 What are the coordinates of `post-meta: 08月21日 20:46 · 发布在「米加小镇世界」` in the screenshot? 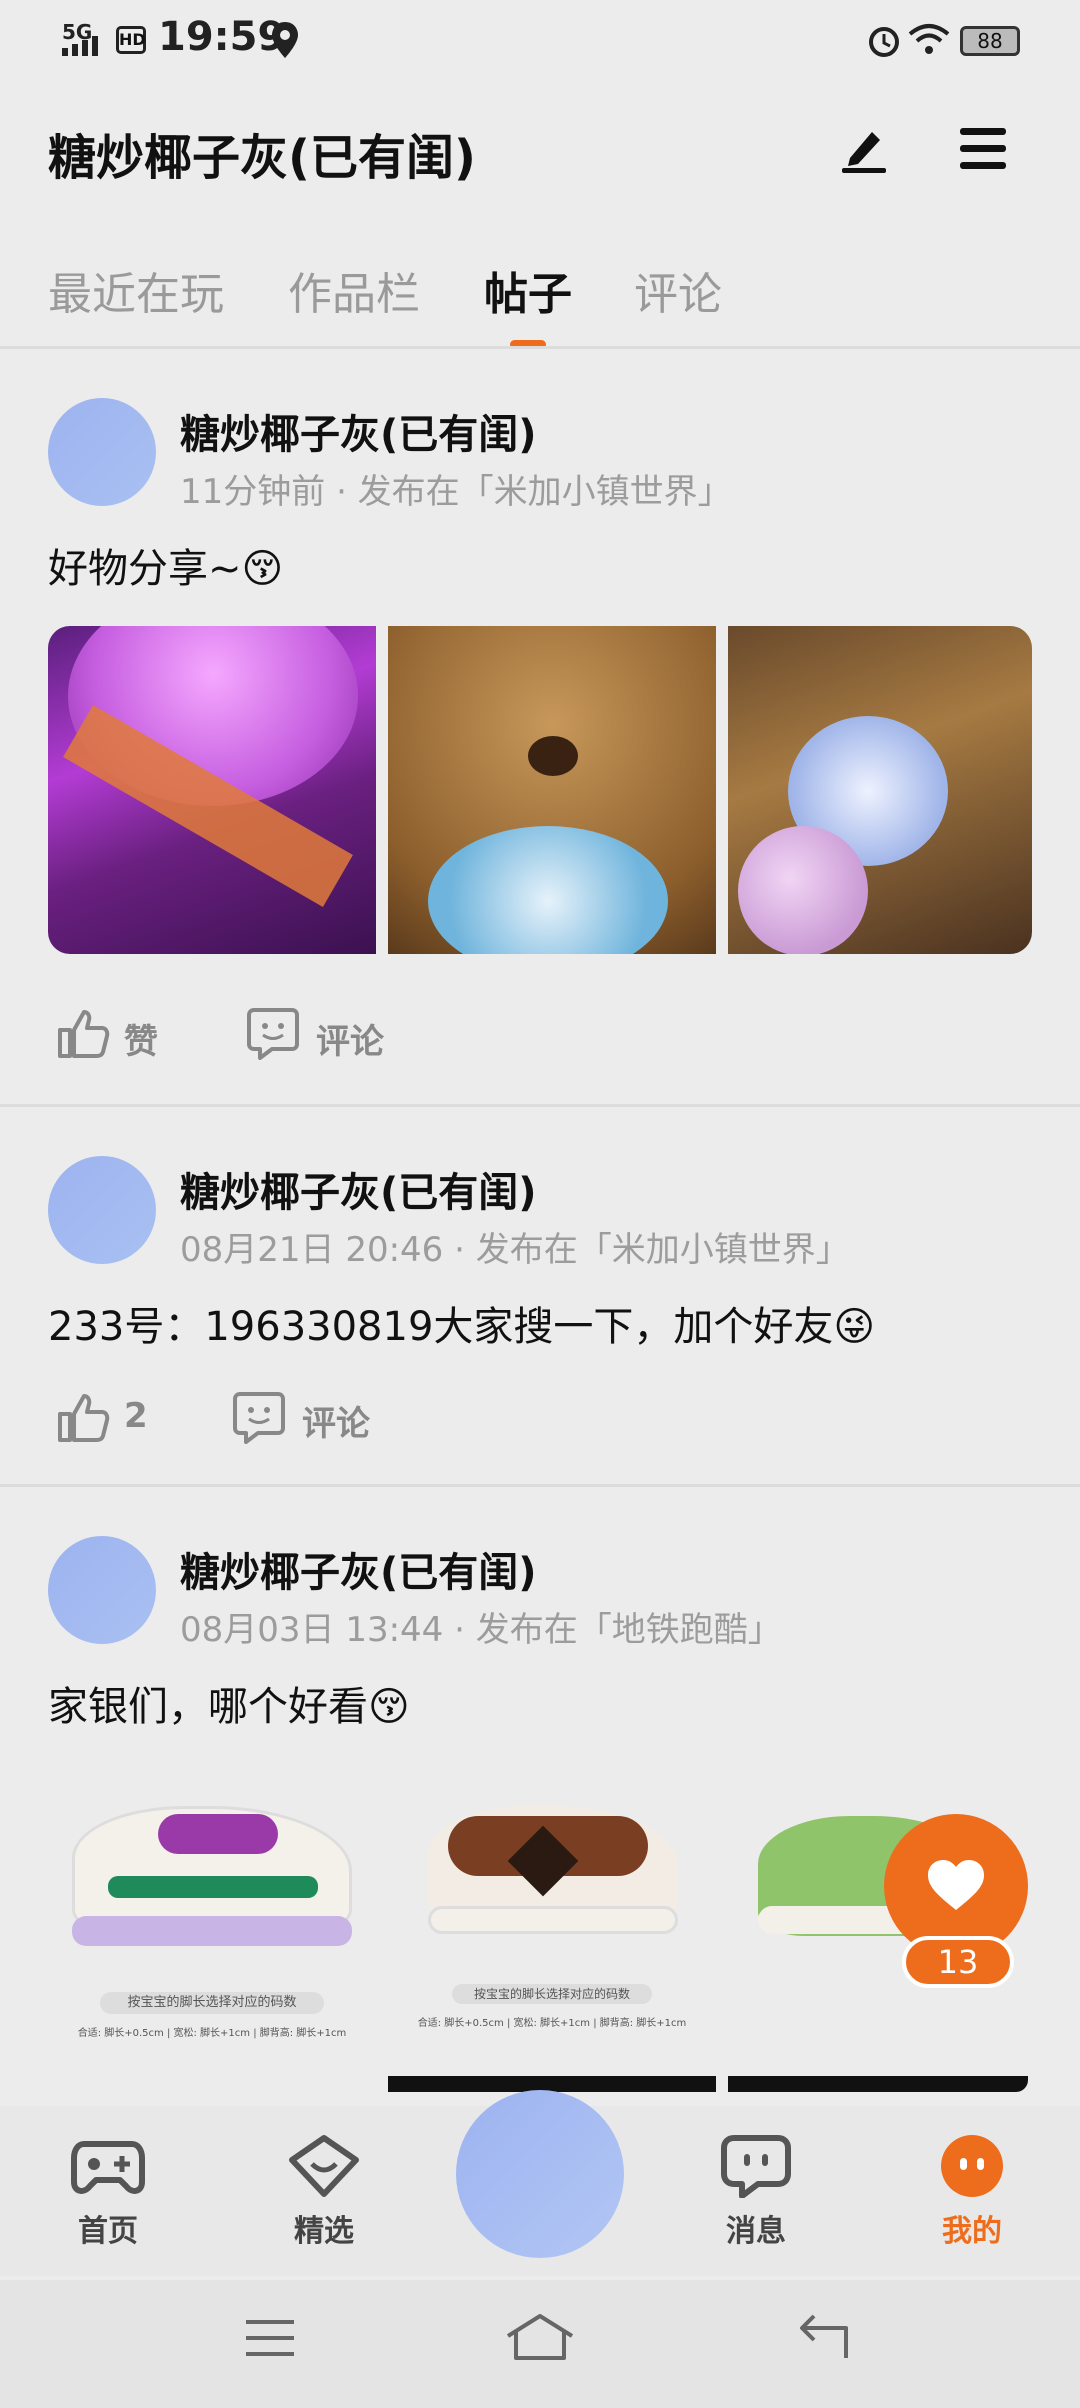 It's located at (515, 1250).